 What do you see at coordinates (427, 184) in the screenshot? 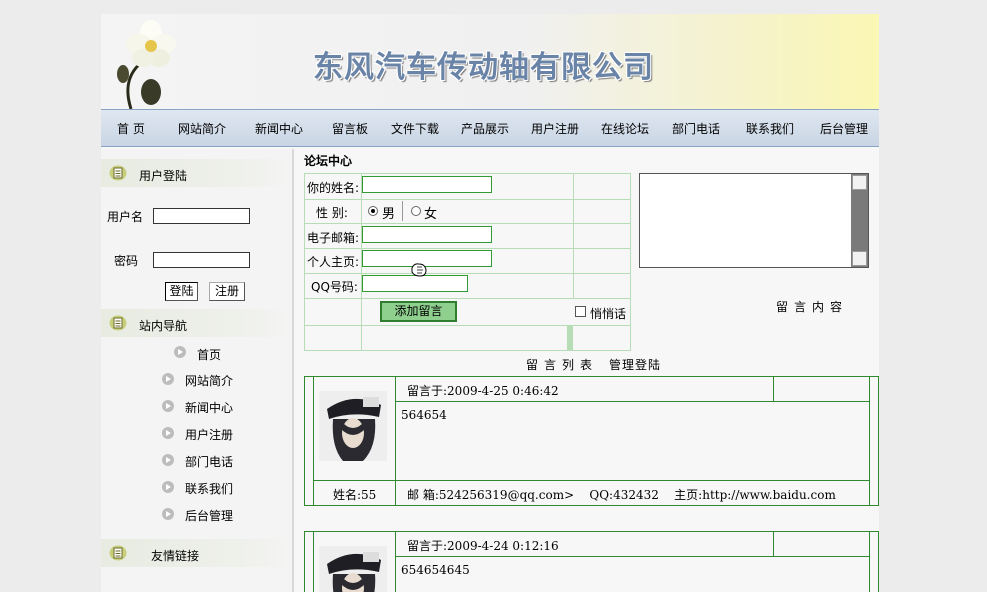
I see `name-input` at bounding box center [427, 184].